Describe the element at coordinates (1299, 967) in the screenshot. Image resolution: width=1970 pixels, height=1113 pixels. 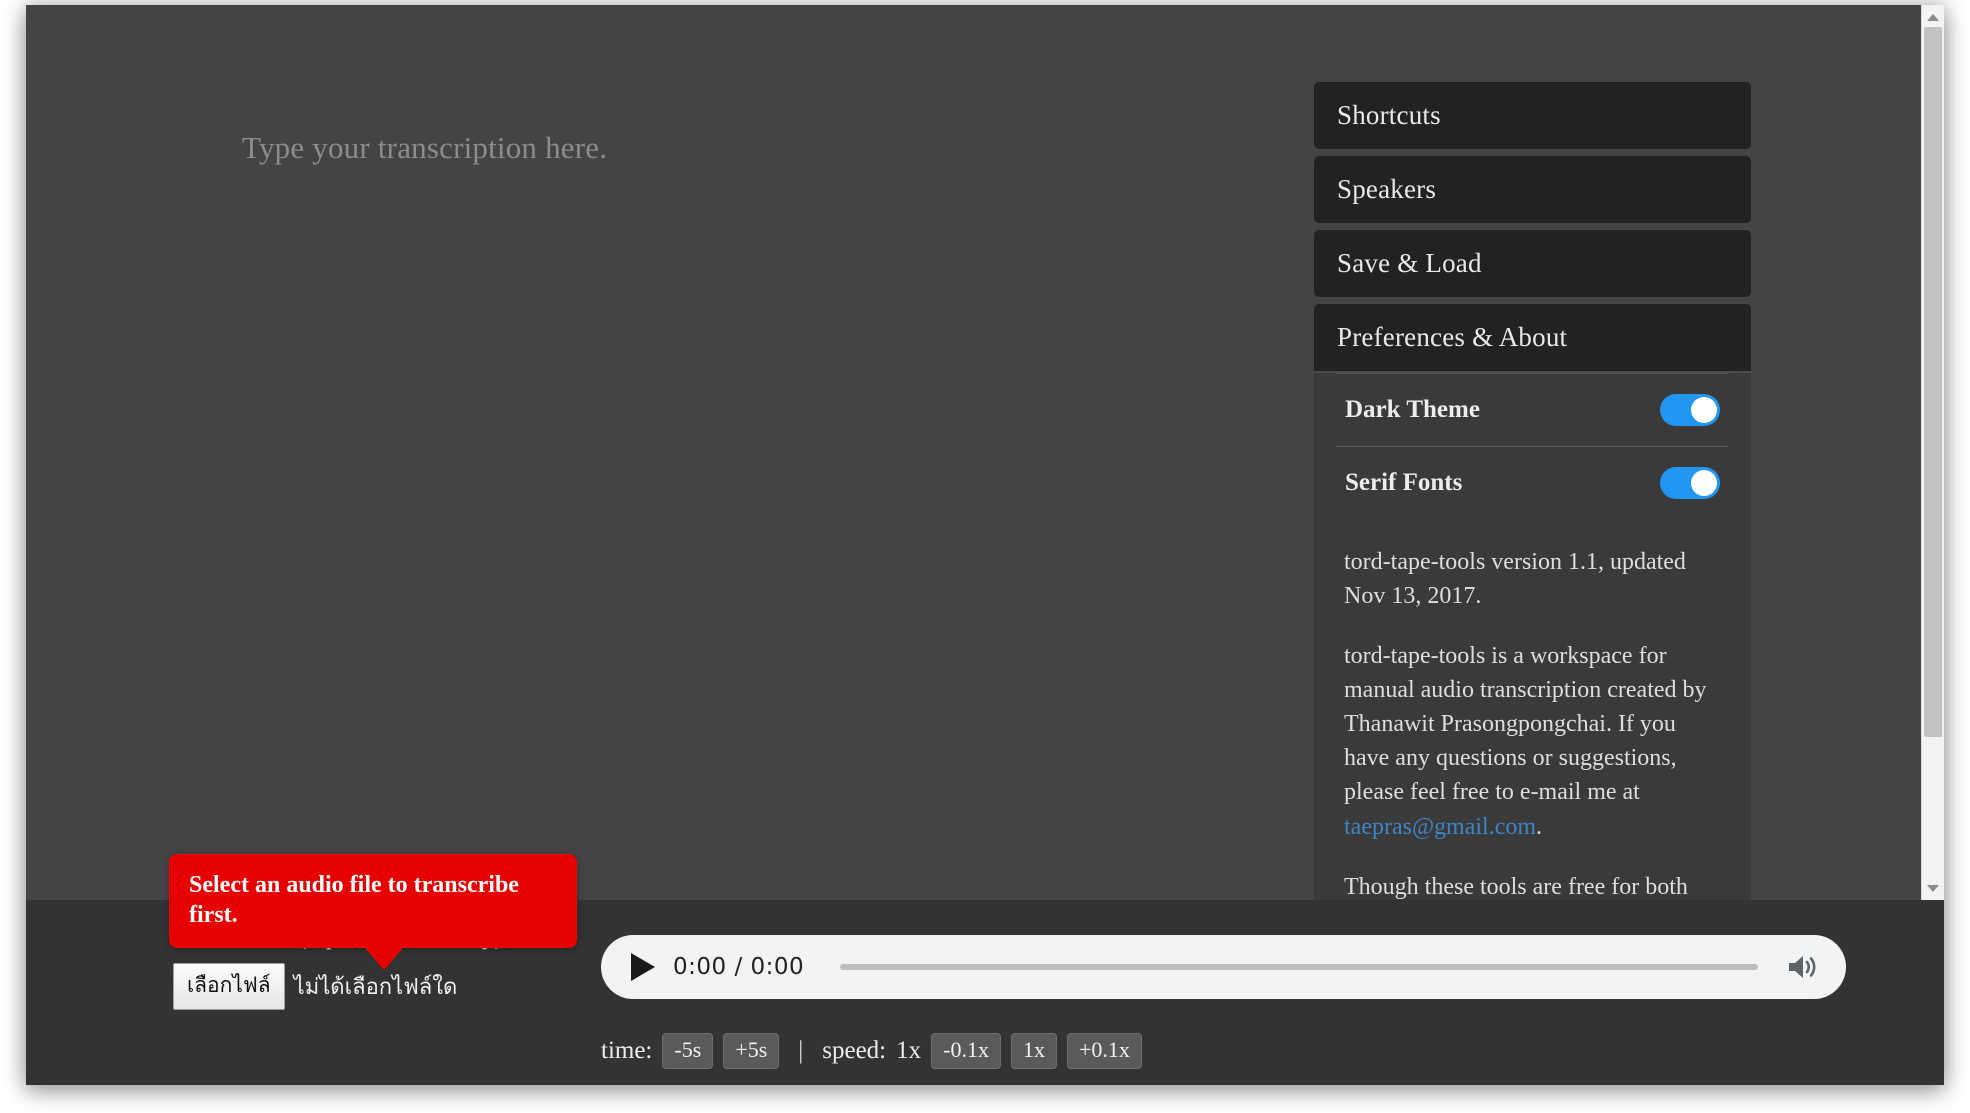
I see `audio-progress-slider` at that location.